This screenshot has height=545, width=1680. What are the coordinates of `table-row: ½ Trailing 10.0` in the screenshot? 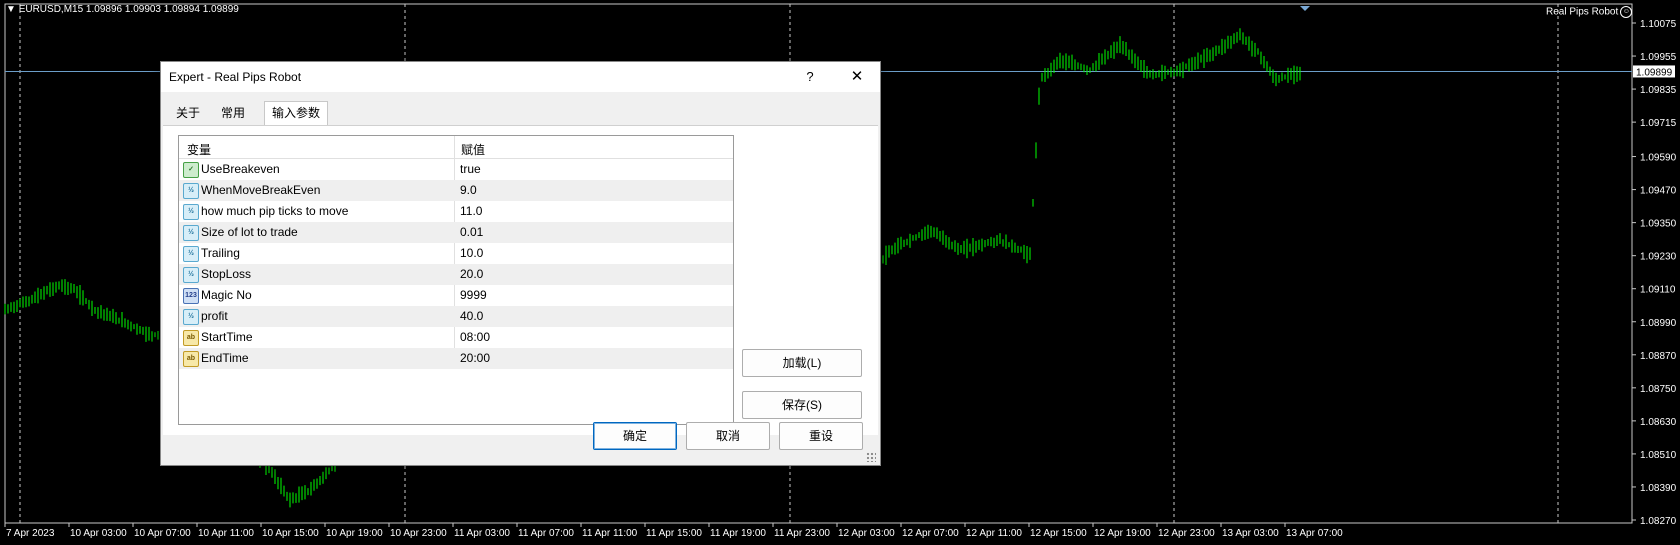 It's located at (456, 253).